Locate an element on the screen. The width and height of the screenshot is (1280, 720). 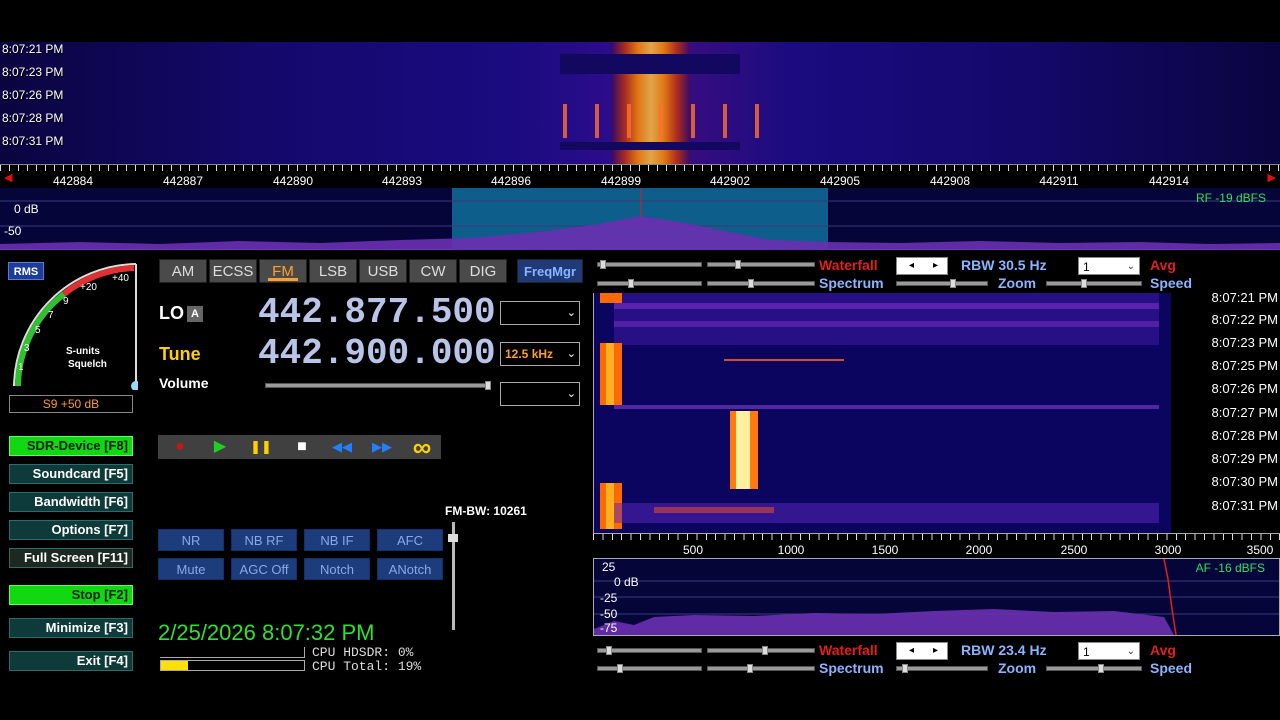
anotch-button: ANotch is located at coordinates (410, 569).